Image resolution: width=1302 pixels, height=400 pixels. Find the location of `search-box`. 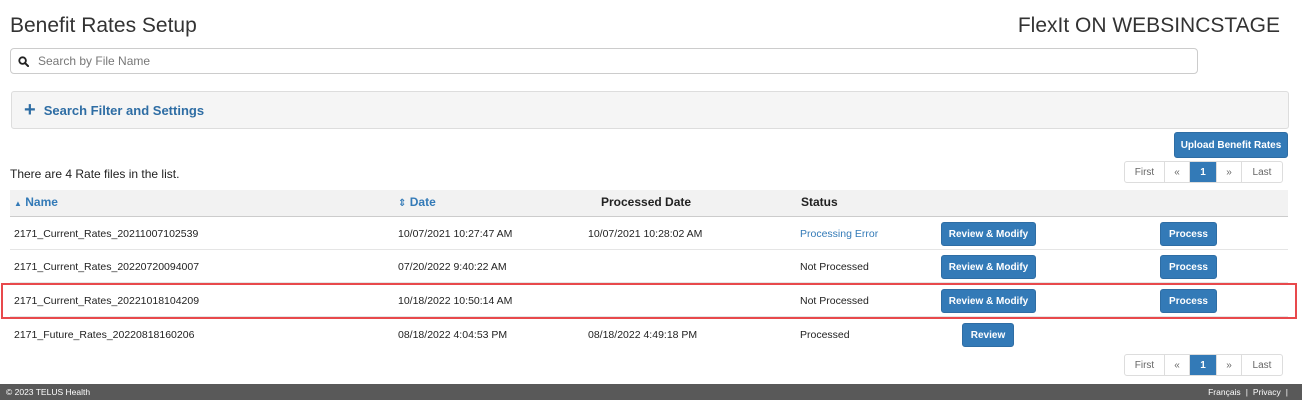

search-box is located at coordinates (604, 61).